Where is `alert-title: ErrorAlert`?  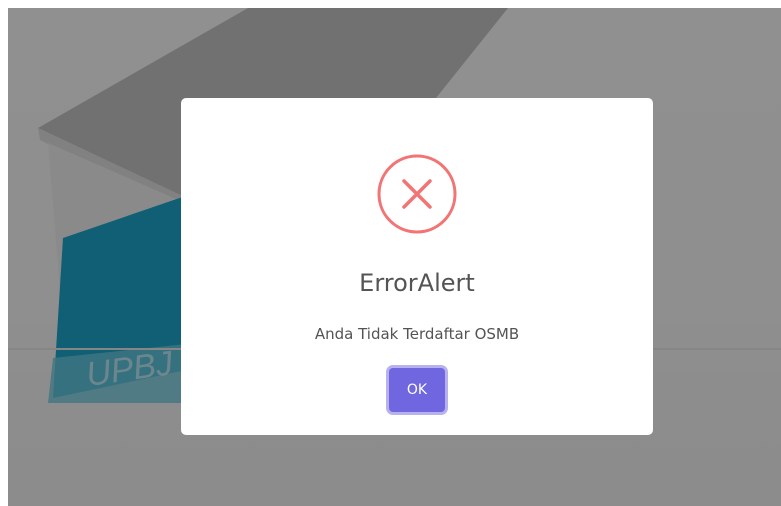 alert-title: ErrorAlert is located at coordinates (417, 283).